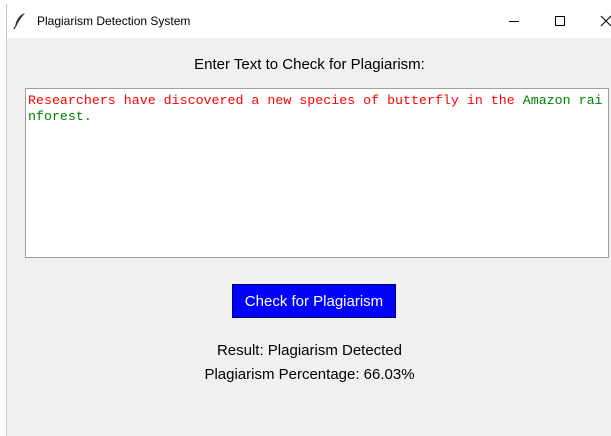 This screenshot has width=611, height=436. I want to click on close-icon, so click(605, 21).